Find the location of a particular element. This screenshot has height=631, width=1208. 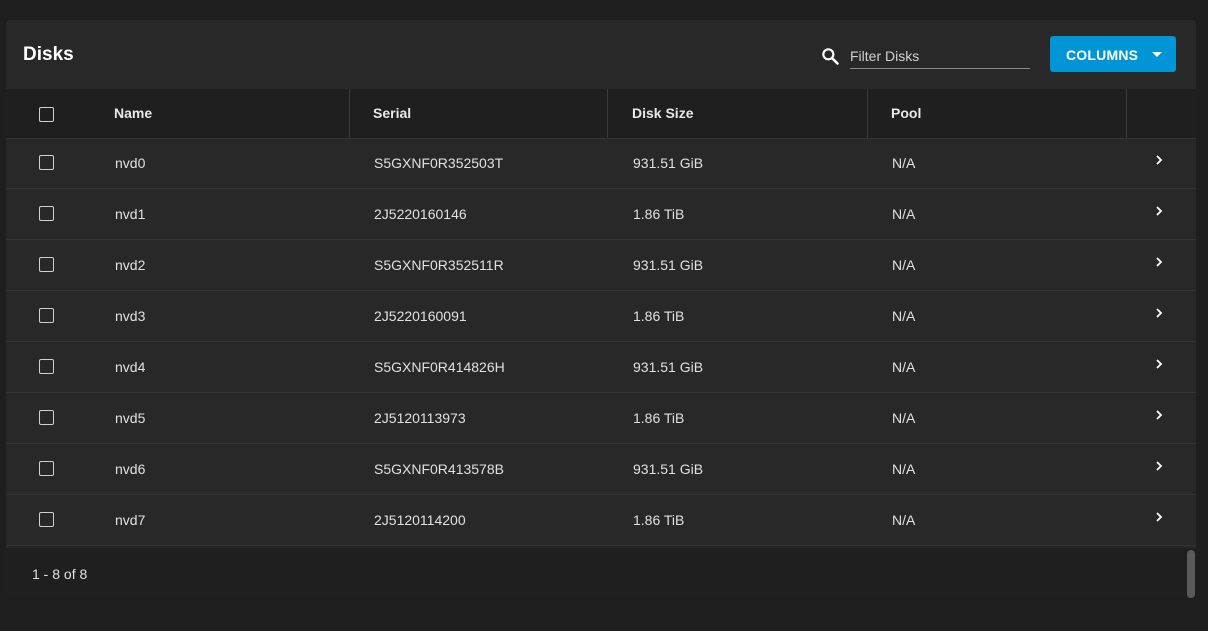

table-row: nvd5 2J5120113973 1.86 TiB N/A is located at coordinates (601, 418).